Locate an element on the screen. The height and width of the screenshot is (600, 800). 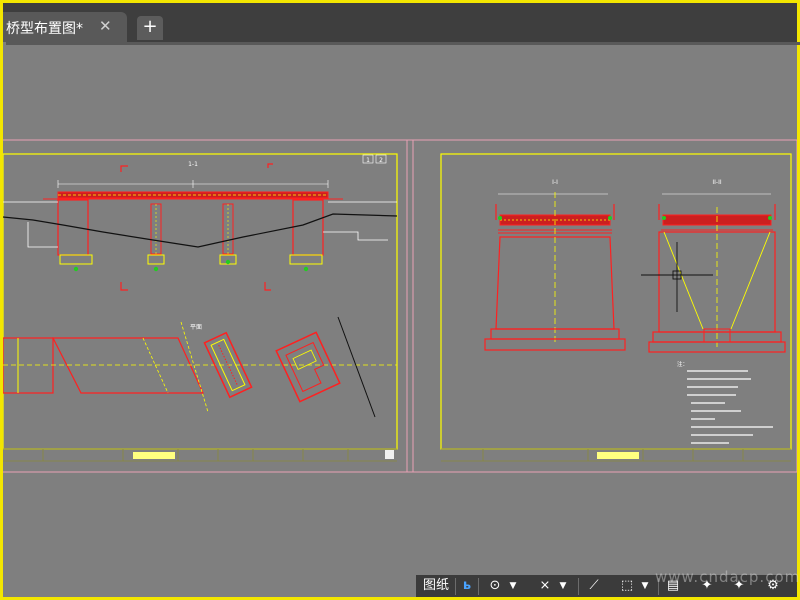
section-b-label: II-II is located at coordinates (716, 182).